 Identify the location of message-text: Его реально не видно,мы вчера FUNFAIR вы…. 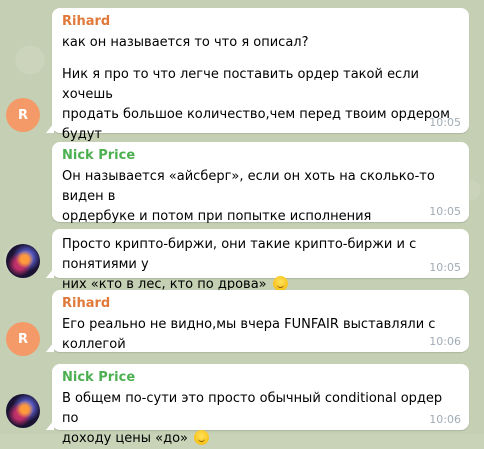
(249, 334).